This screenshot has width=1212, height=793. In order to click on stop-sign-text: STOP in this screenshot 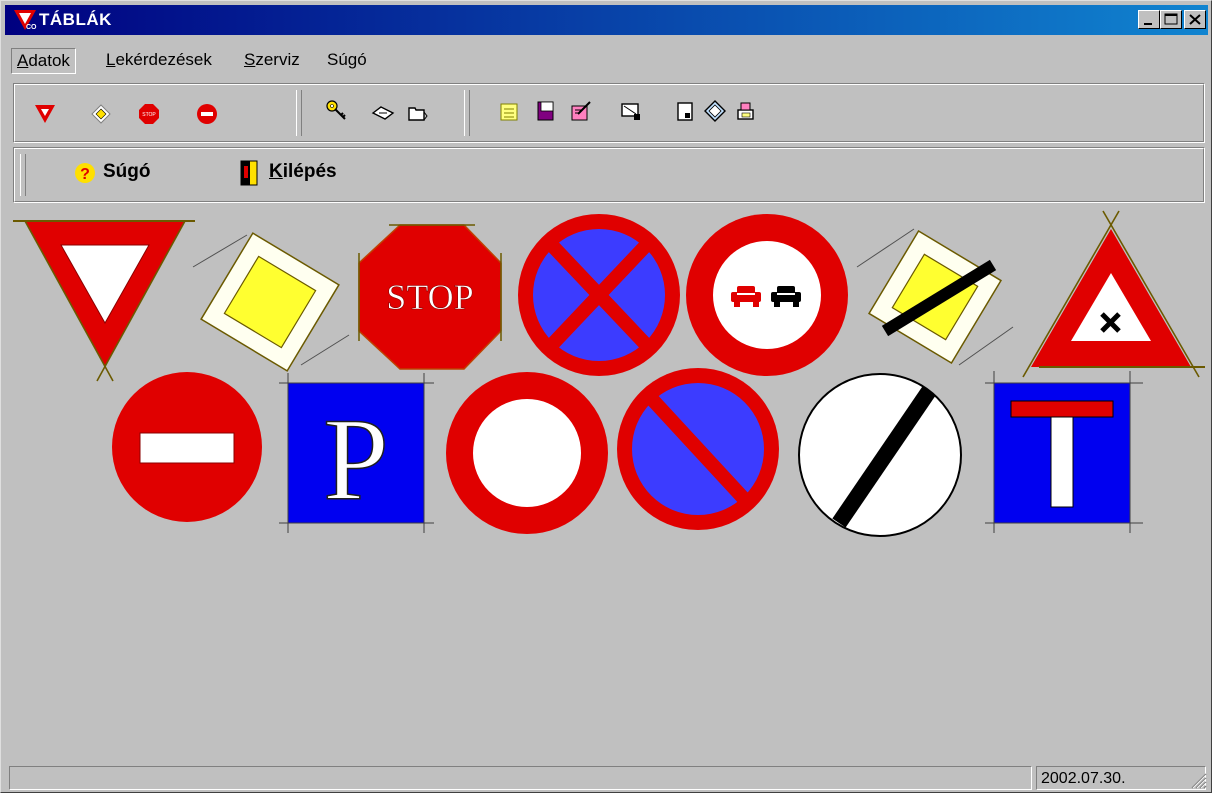, I will do `click(429, 297)`.